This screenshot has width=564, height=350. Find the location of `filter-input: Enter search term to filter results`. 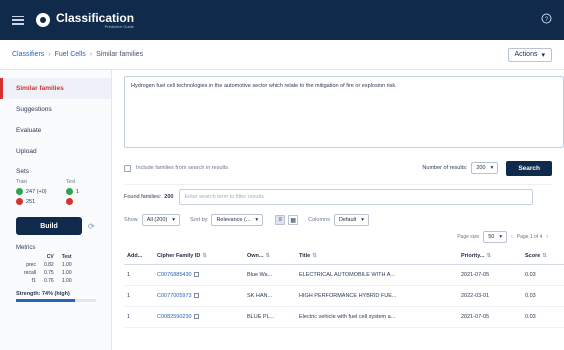

filter-input: Enter search term to filter results is located at coordinates (356, 196).